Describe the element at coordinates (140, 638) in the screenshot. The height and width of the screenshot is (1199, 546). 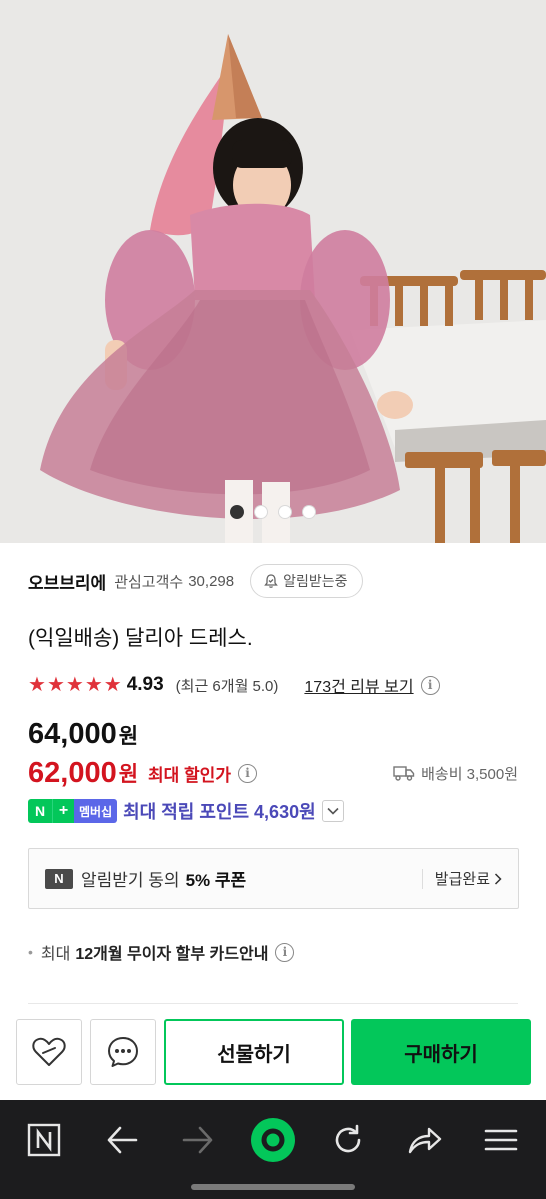
I see `product-title: (익일배송) 달리아 드레스.` at that location.